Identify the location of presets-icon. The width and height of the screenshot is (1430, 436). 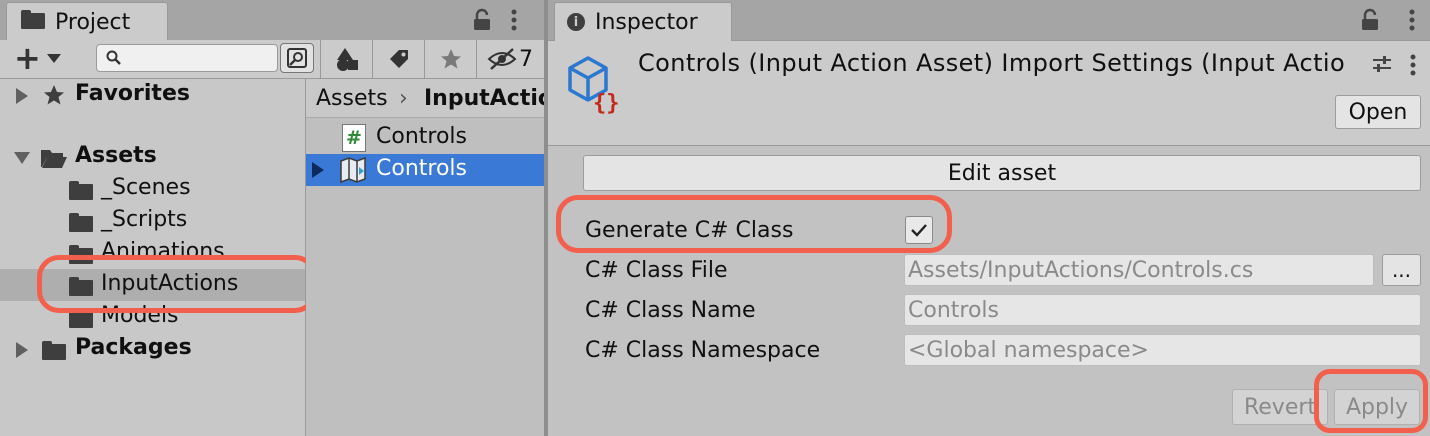
(1382, 64).